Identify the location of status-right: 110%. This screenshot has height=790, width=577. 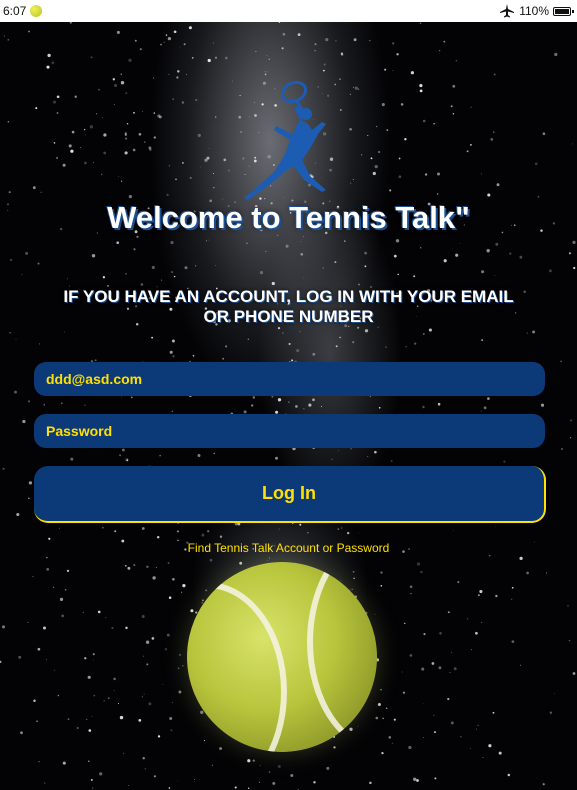
(536, 11).